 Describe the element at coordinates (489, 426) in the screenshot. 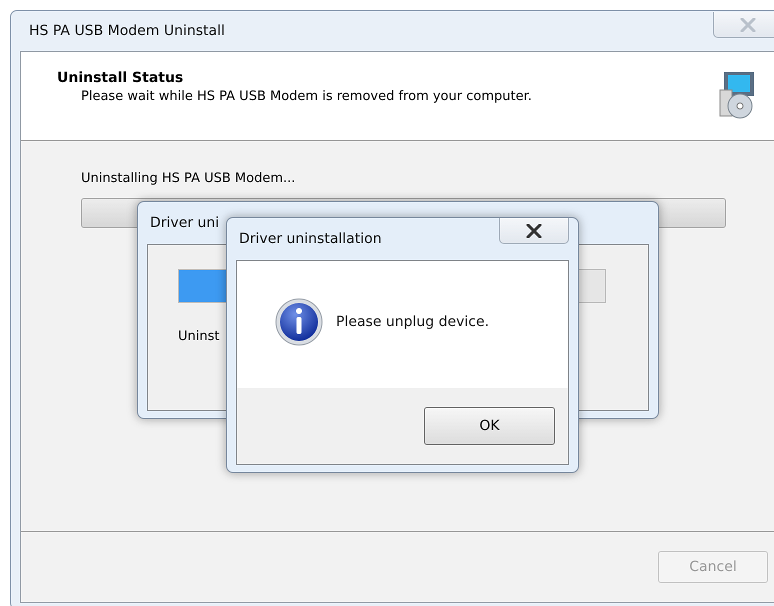

I see `ok-button: OK` at that location.